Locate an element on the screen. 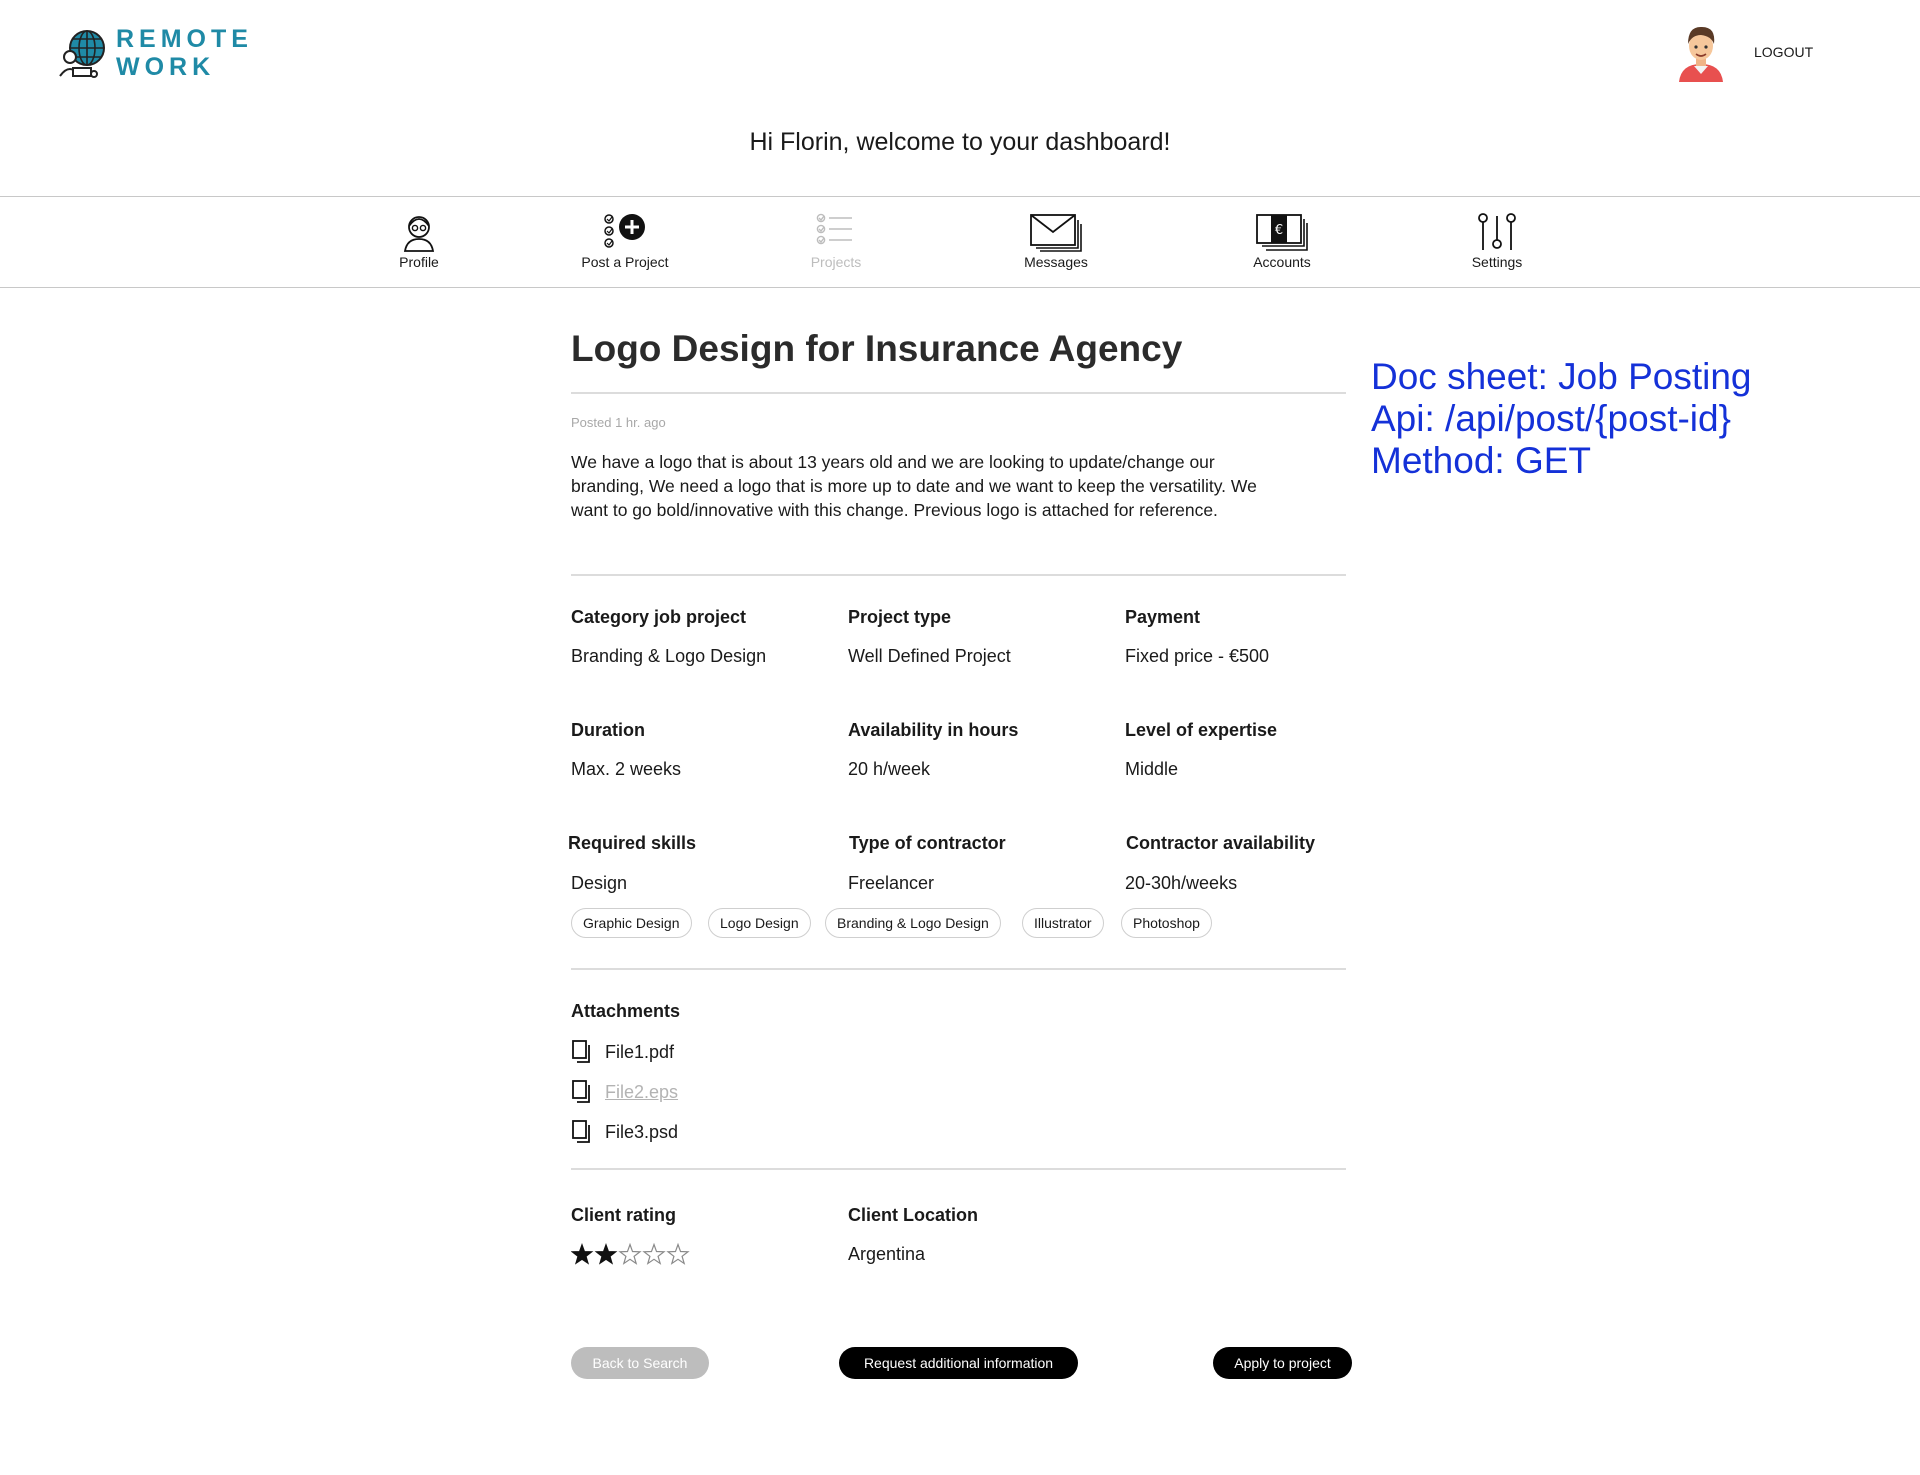 This screenshot has height=1475, width=1920. nav-divider-top is located at coordinates (960, 196).